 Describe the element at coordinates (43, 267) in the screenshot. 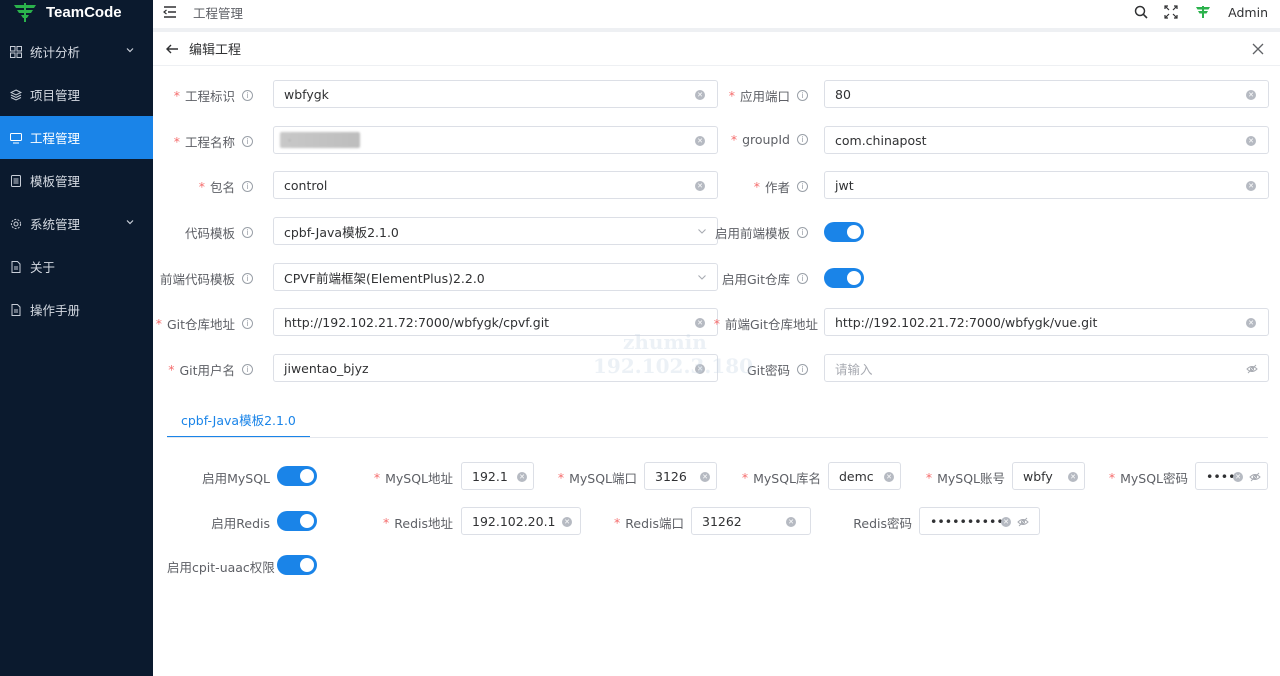

I see `sidebar-item-label: 关于` at that location.